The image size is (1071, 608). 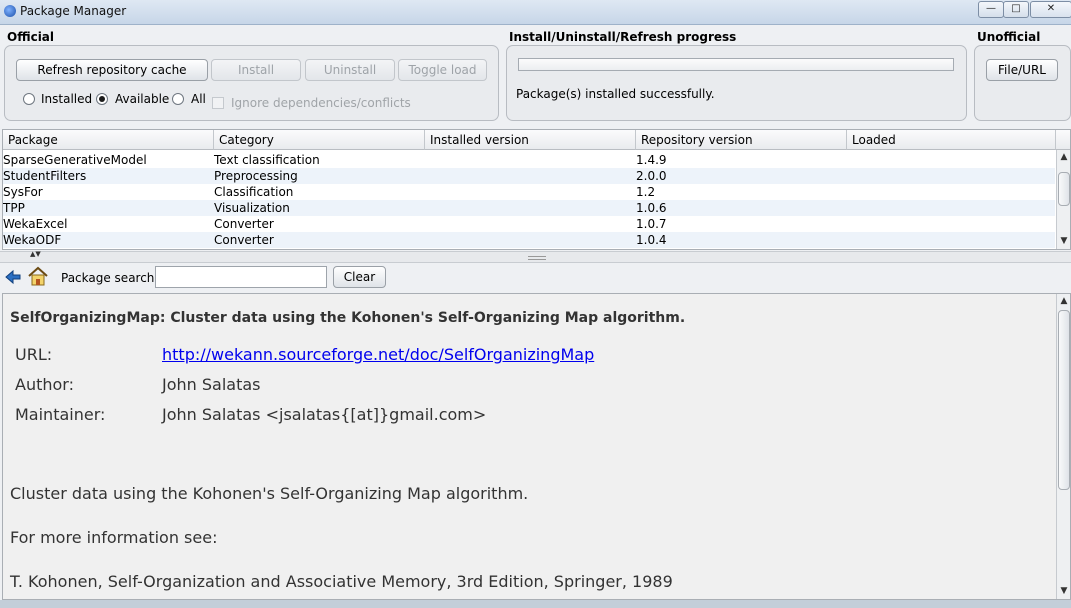 I want to click on pane-splitter: ▲▼, so click(x=535, y=256).